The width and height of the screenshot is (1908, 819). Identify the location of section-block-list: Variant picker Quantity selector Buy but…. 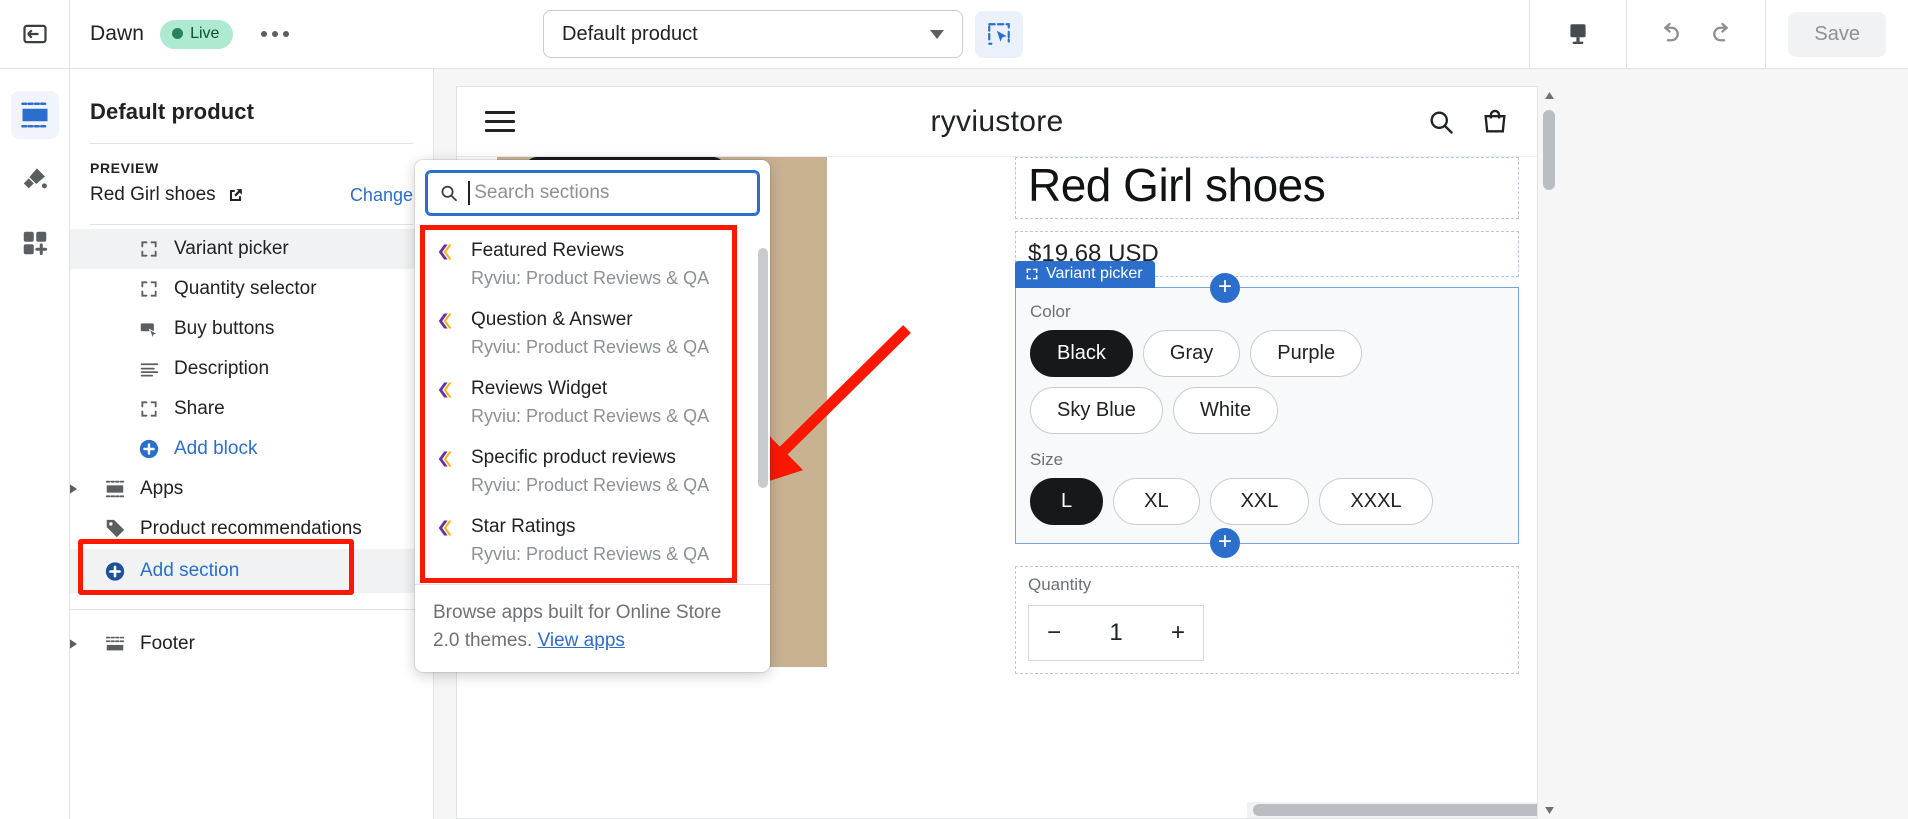
(251, 444).